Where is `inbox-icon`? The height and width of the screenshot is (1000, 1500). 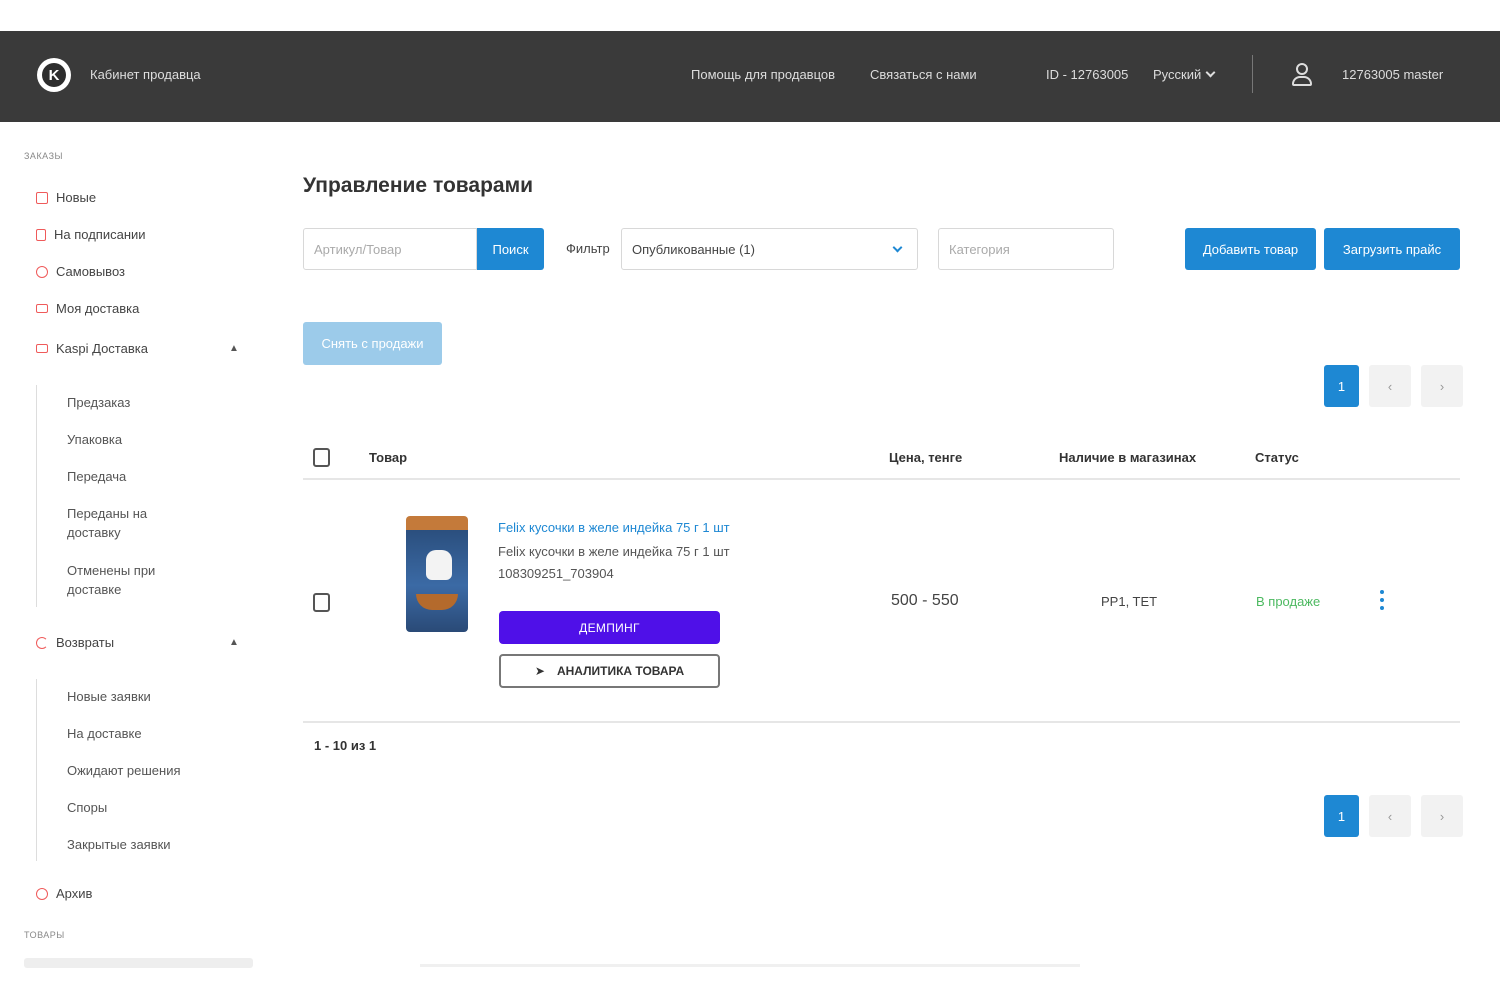
inbox-icon is located at coordinates (42, 197).